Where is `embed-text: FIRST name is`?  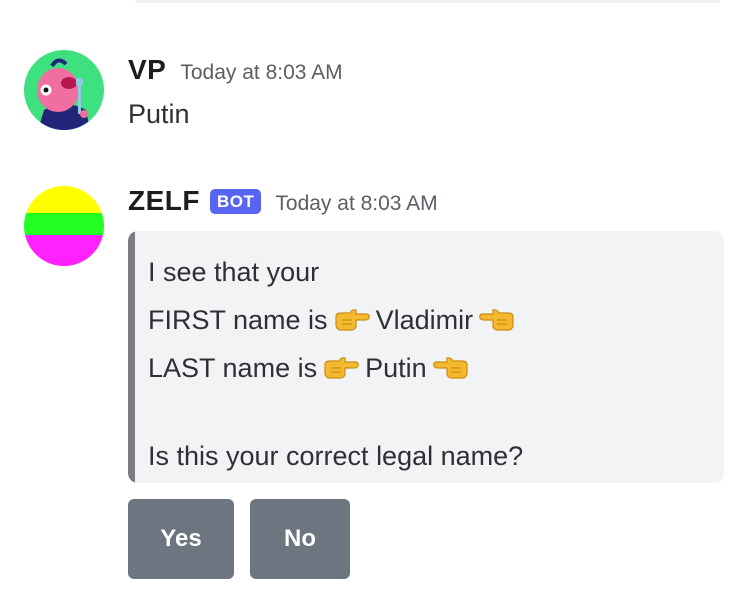
embed-text: FIRST name is is located at coordinates (238, 320).